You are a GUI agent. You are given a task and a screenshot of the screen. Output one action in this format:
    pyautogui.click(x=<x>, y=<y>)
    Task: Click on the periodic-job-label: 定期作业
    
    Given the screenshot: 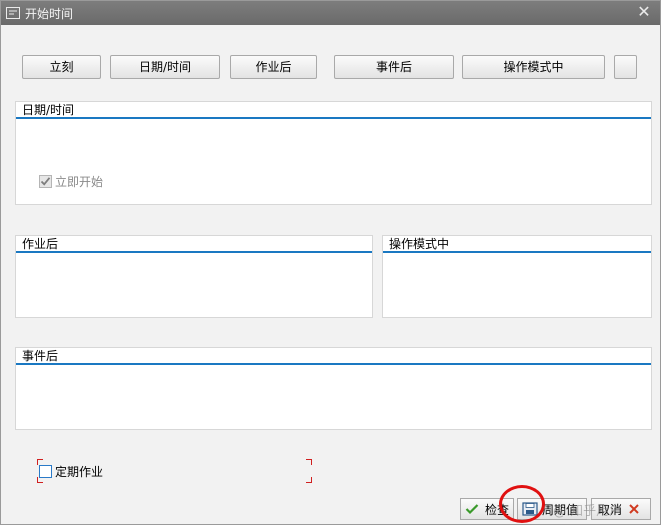 What is the action you would take?
    pyautogui.click(x=79, y=472)
    